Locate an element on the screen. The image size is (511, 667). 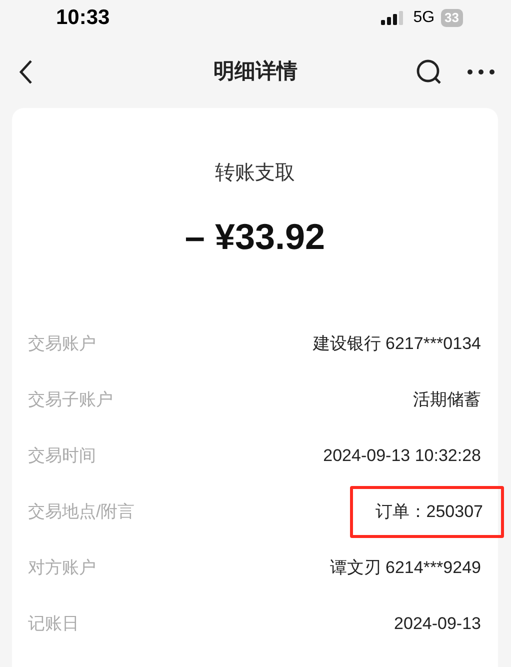
field-label: 交易子账户 is located at coordinates (70, 400).